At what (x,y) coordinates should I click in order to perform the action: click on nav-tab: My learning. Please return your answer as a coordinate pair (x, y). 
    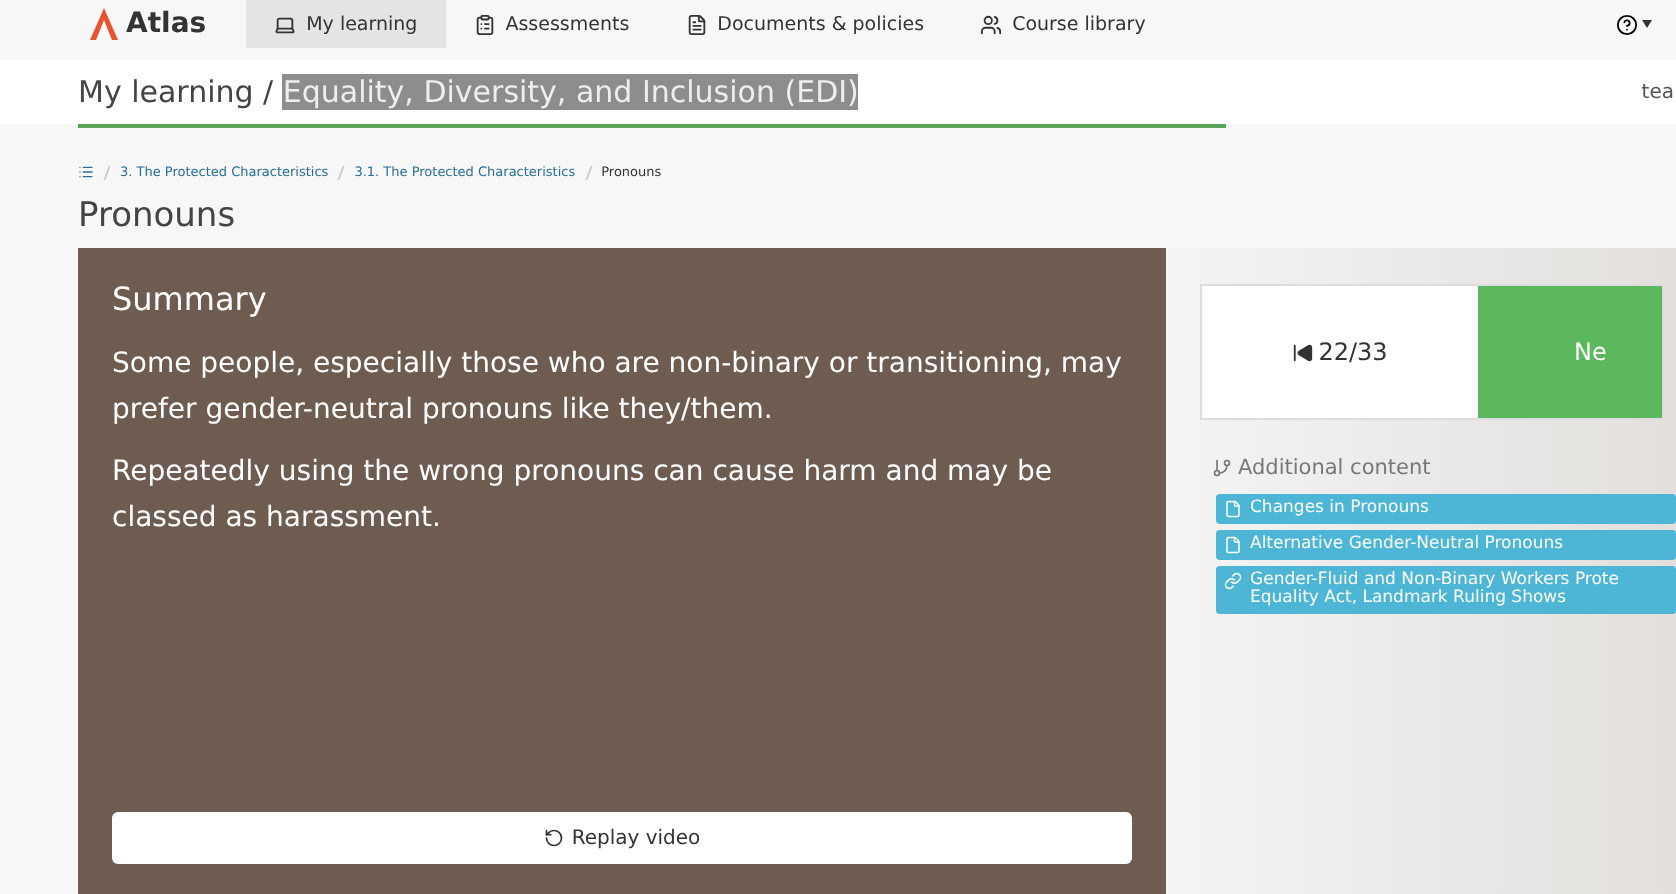
    Looking at the image, I should click on (346, 24).